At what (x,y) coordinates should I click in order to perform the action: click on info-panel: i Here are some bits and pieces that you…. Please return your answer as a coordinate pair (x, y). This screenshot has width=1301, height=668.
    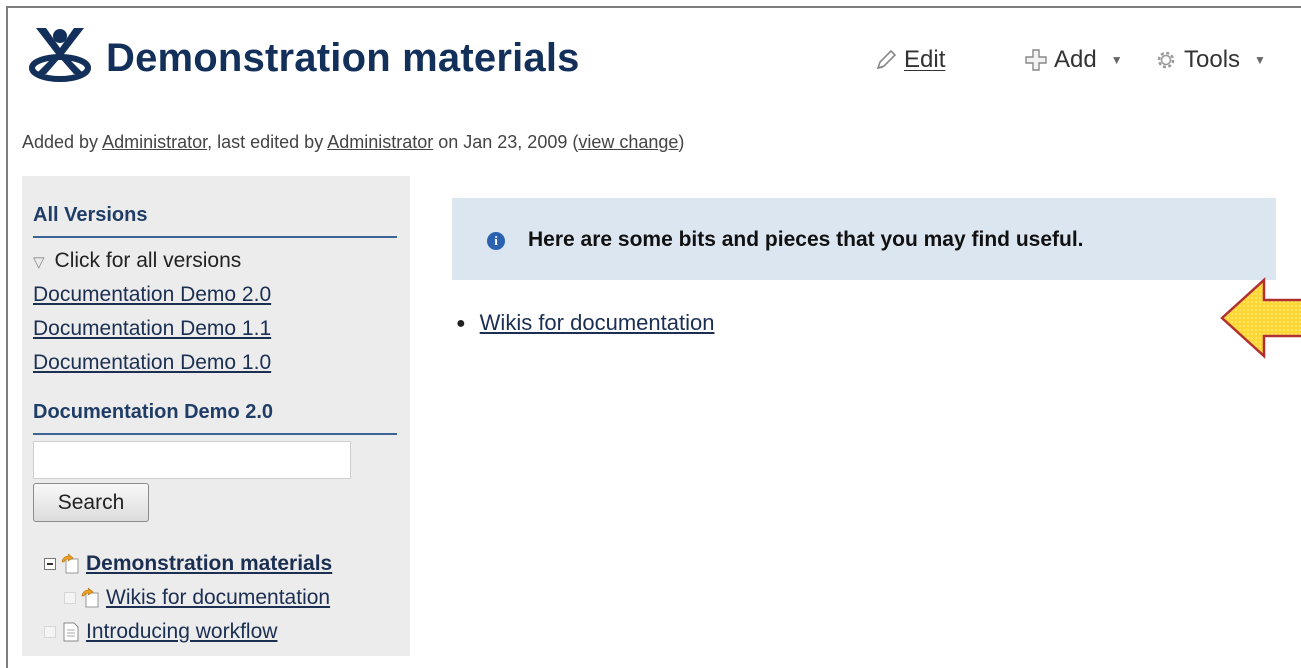
    Looking at the image, I should click on (864, 239).